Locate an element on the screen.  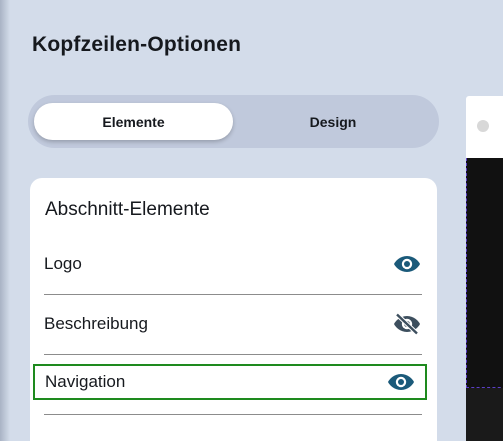
tab-design: Design is located at coordinates (333, 121).